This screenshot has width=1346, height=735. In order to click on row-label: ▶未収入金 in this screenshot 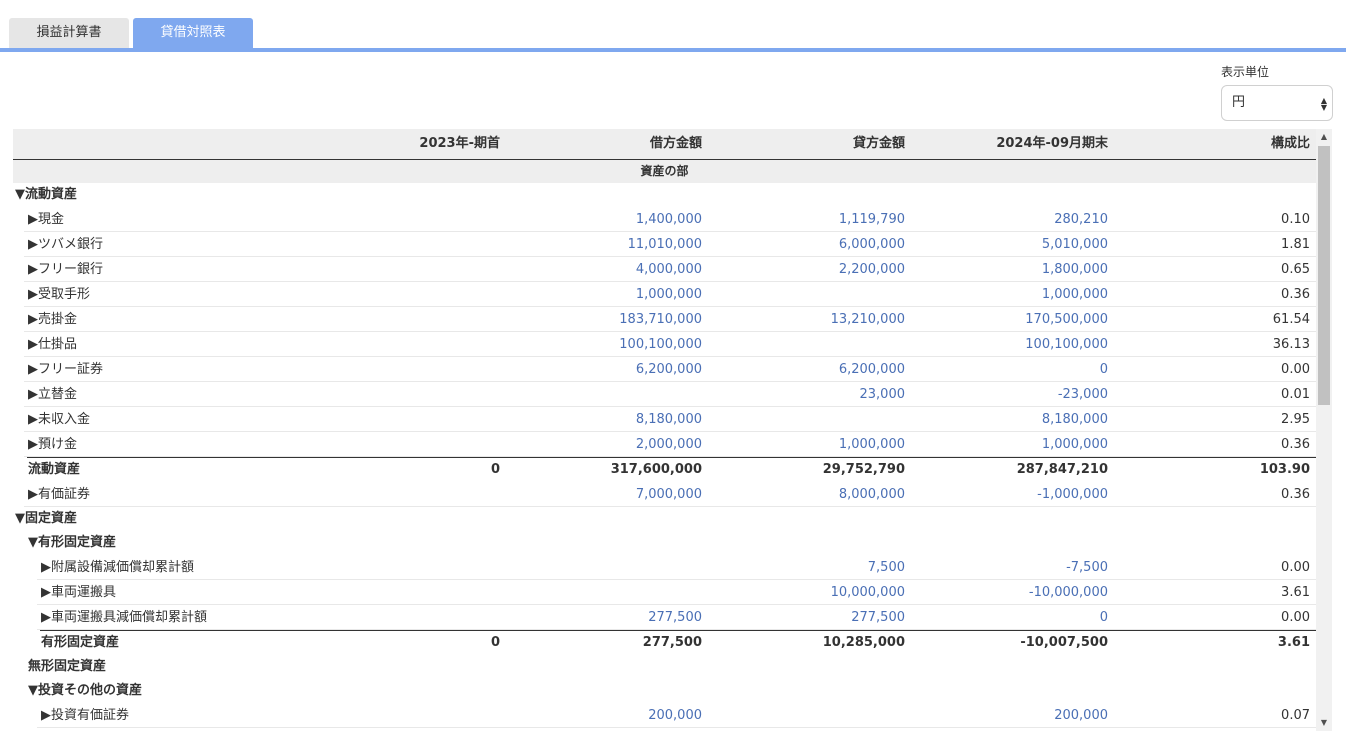, I will do `click(59, 419)`.